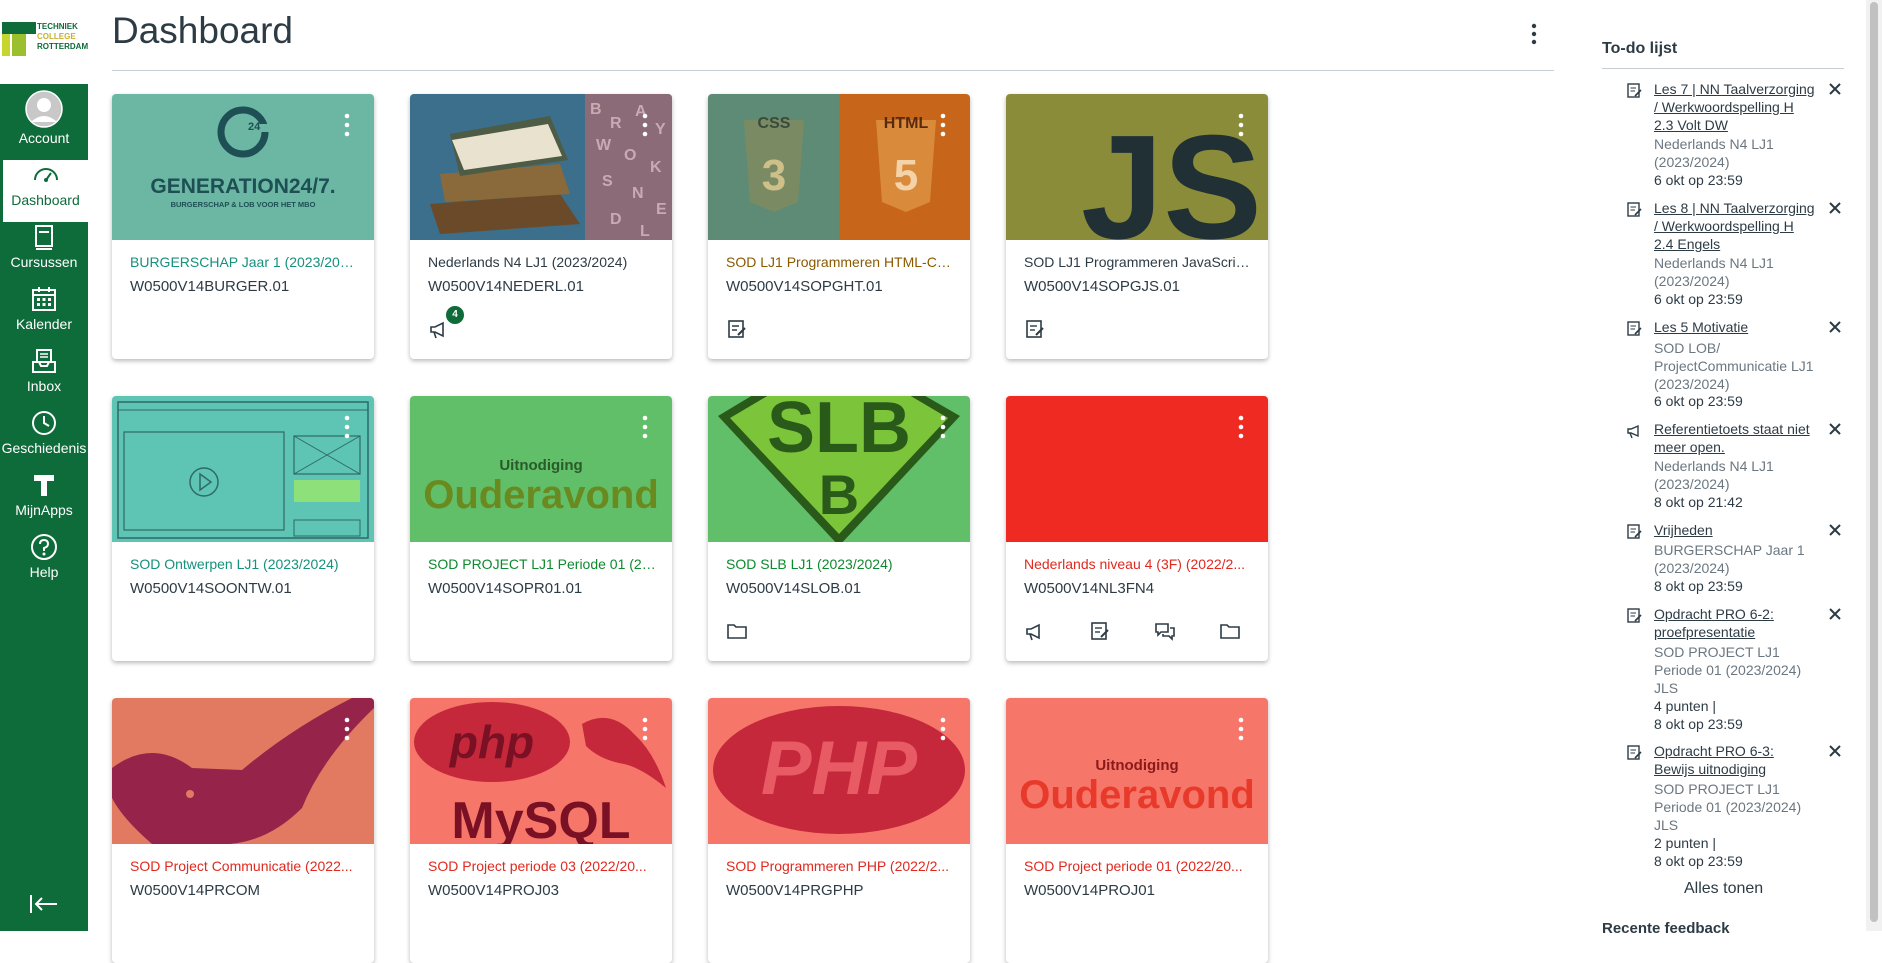 The width and height of the screenshot is (1882, 963). Describe the element at coordinates (645, 231) in the screenshot. I see `svg-text: L` at that location.